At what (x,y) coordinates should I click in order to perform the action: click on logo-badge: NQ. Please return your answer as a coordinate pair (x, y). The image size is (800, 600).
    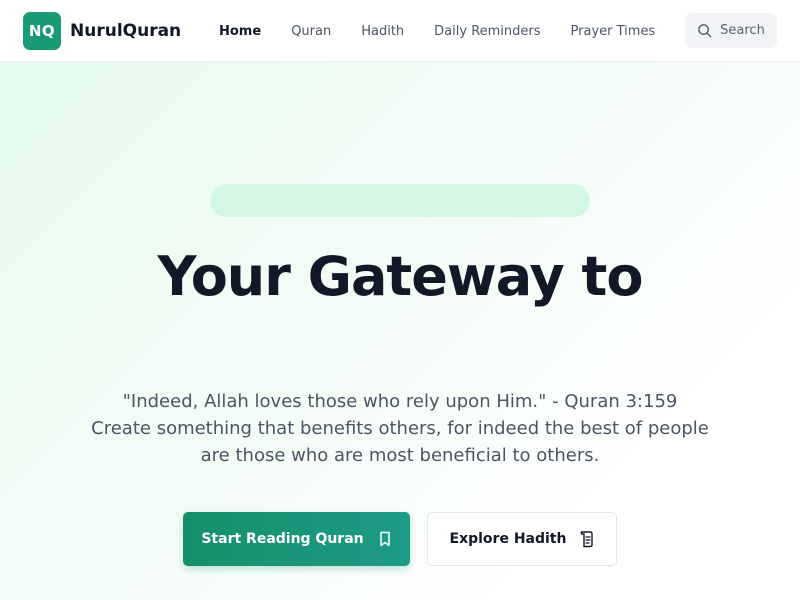
    Looking at the image, I should click on (42, 31).